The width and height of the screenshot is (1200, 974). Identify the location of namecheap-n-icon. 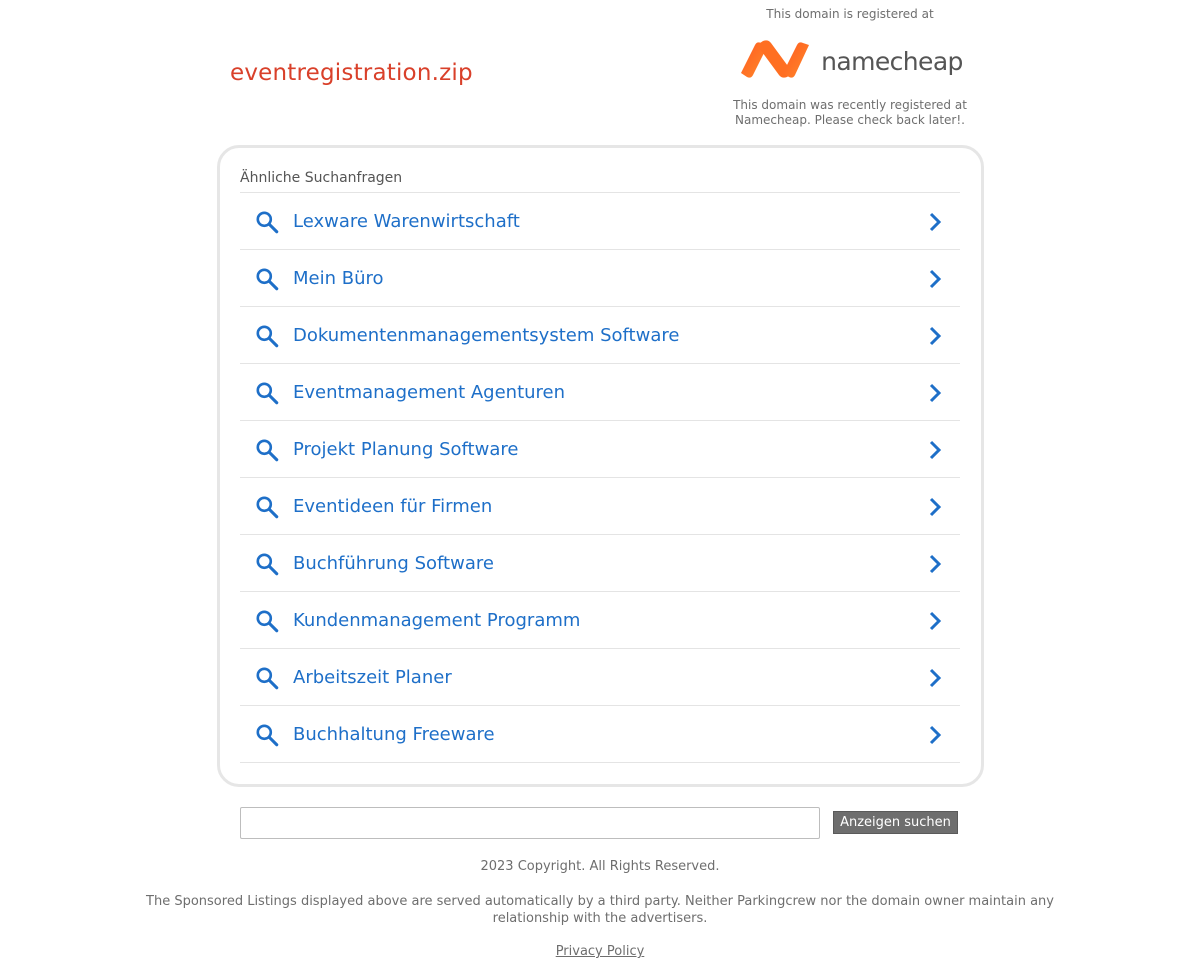
(775, 59).